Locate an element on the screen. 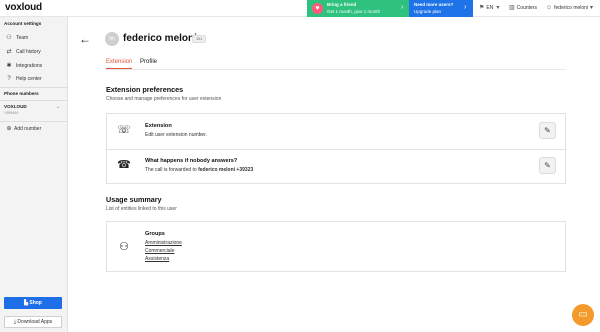  page-title: federico meloni is located at coordinates (160, 38).